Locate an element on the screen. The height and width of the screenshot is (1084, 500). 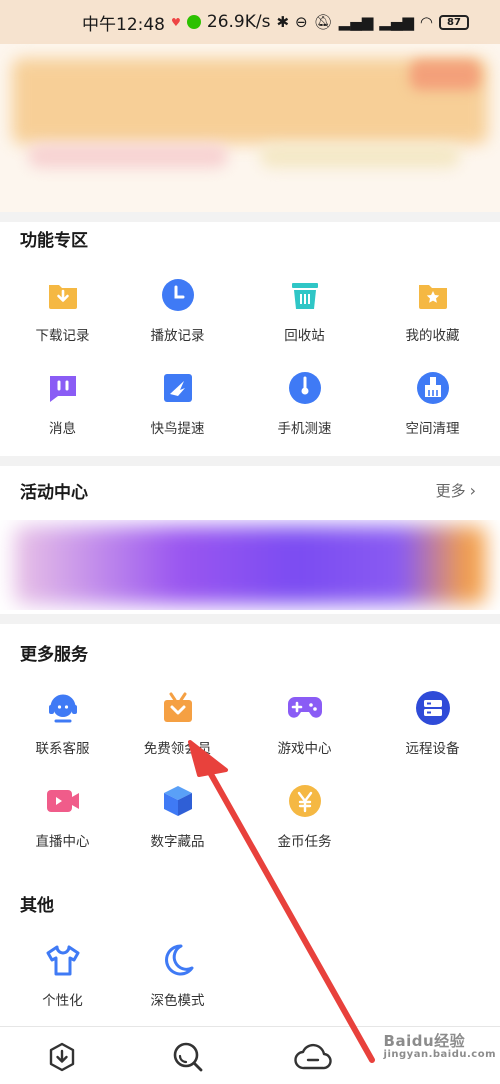
battery-icon: 87 is located at coordinates (453, 22).